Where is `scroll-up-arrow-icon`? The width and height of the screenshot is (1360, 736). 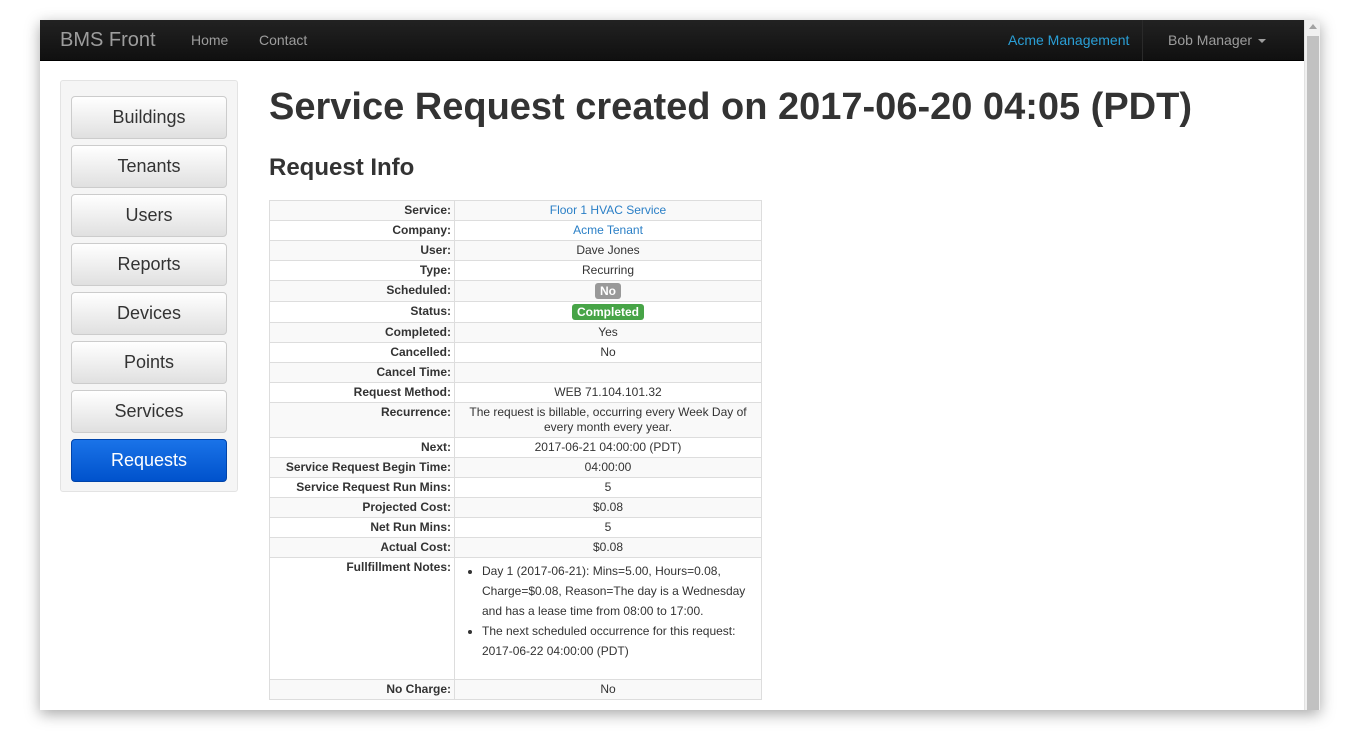
scroll-up-arrow-icon is located at coordinates (1313, 26).